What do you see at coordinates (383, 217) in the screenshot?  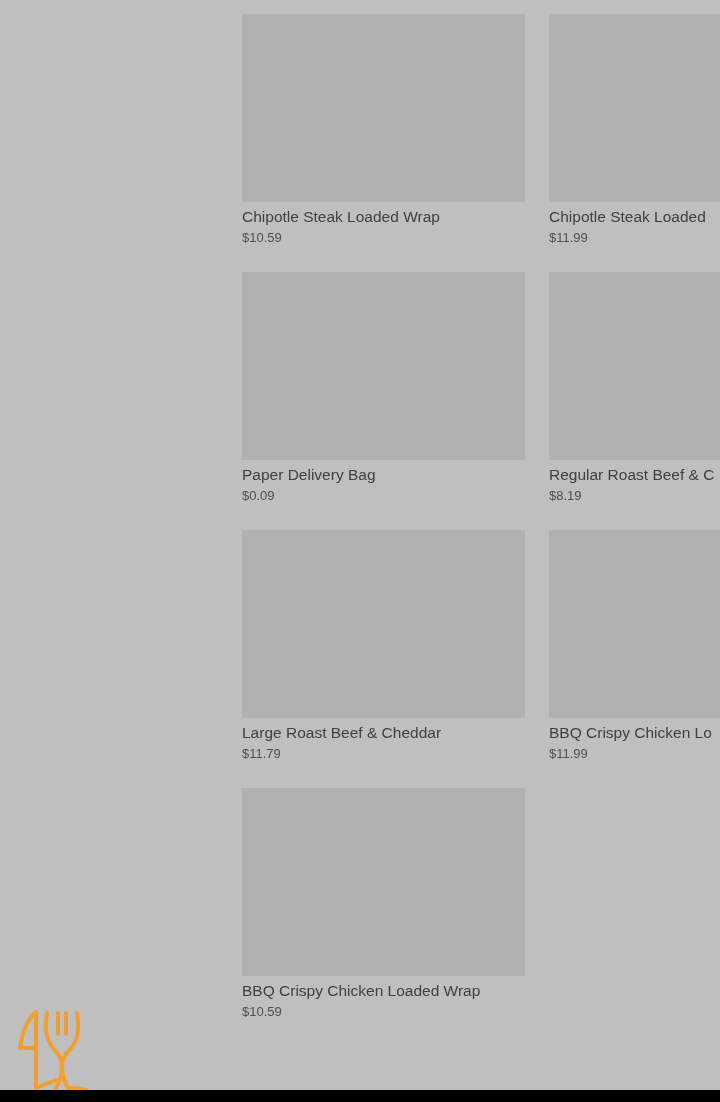 I see `product-name: Chipotle Steak Loaded Wrap` at bounding box center [383, 217].